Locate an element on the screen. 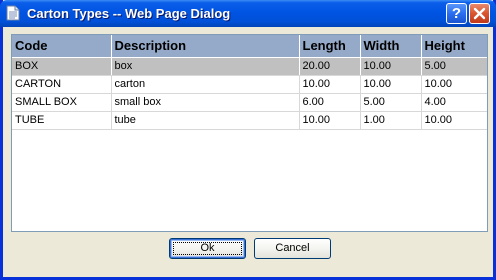  close-icon is located at coordinates (479, 13).